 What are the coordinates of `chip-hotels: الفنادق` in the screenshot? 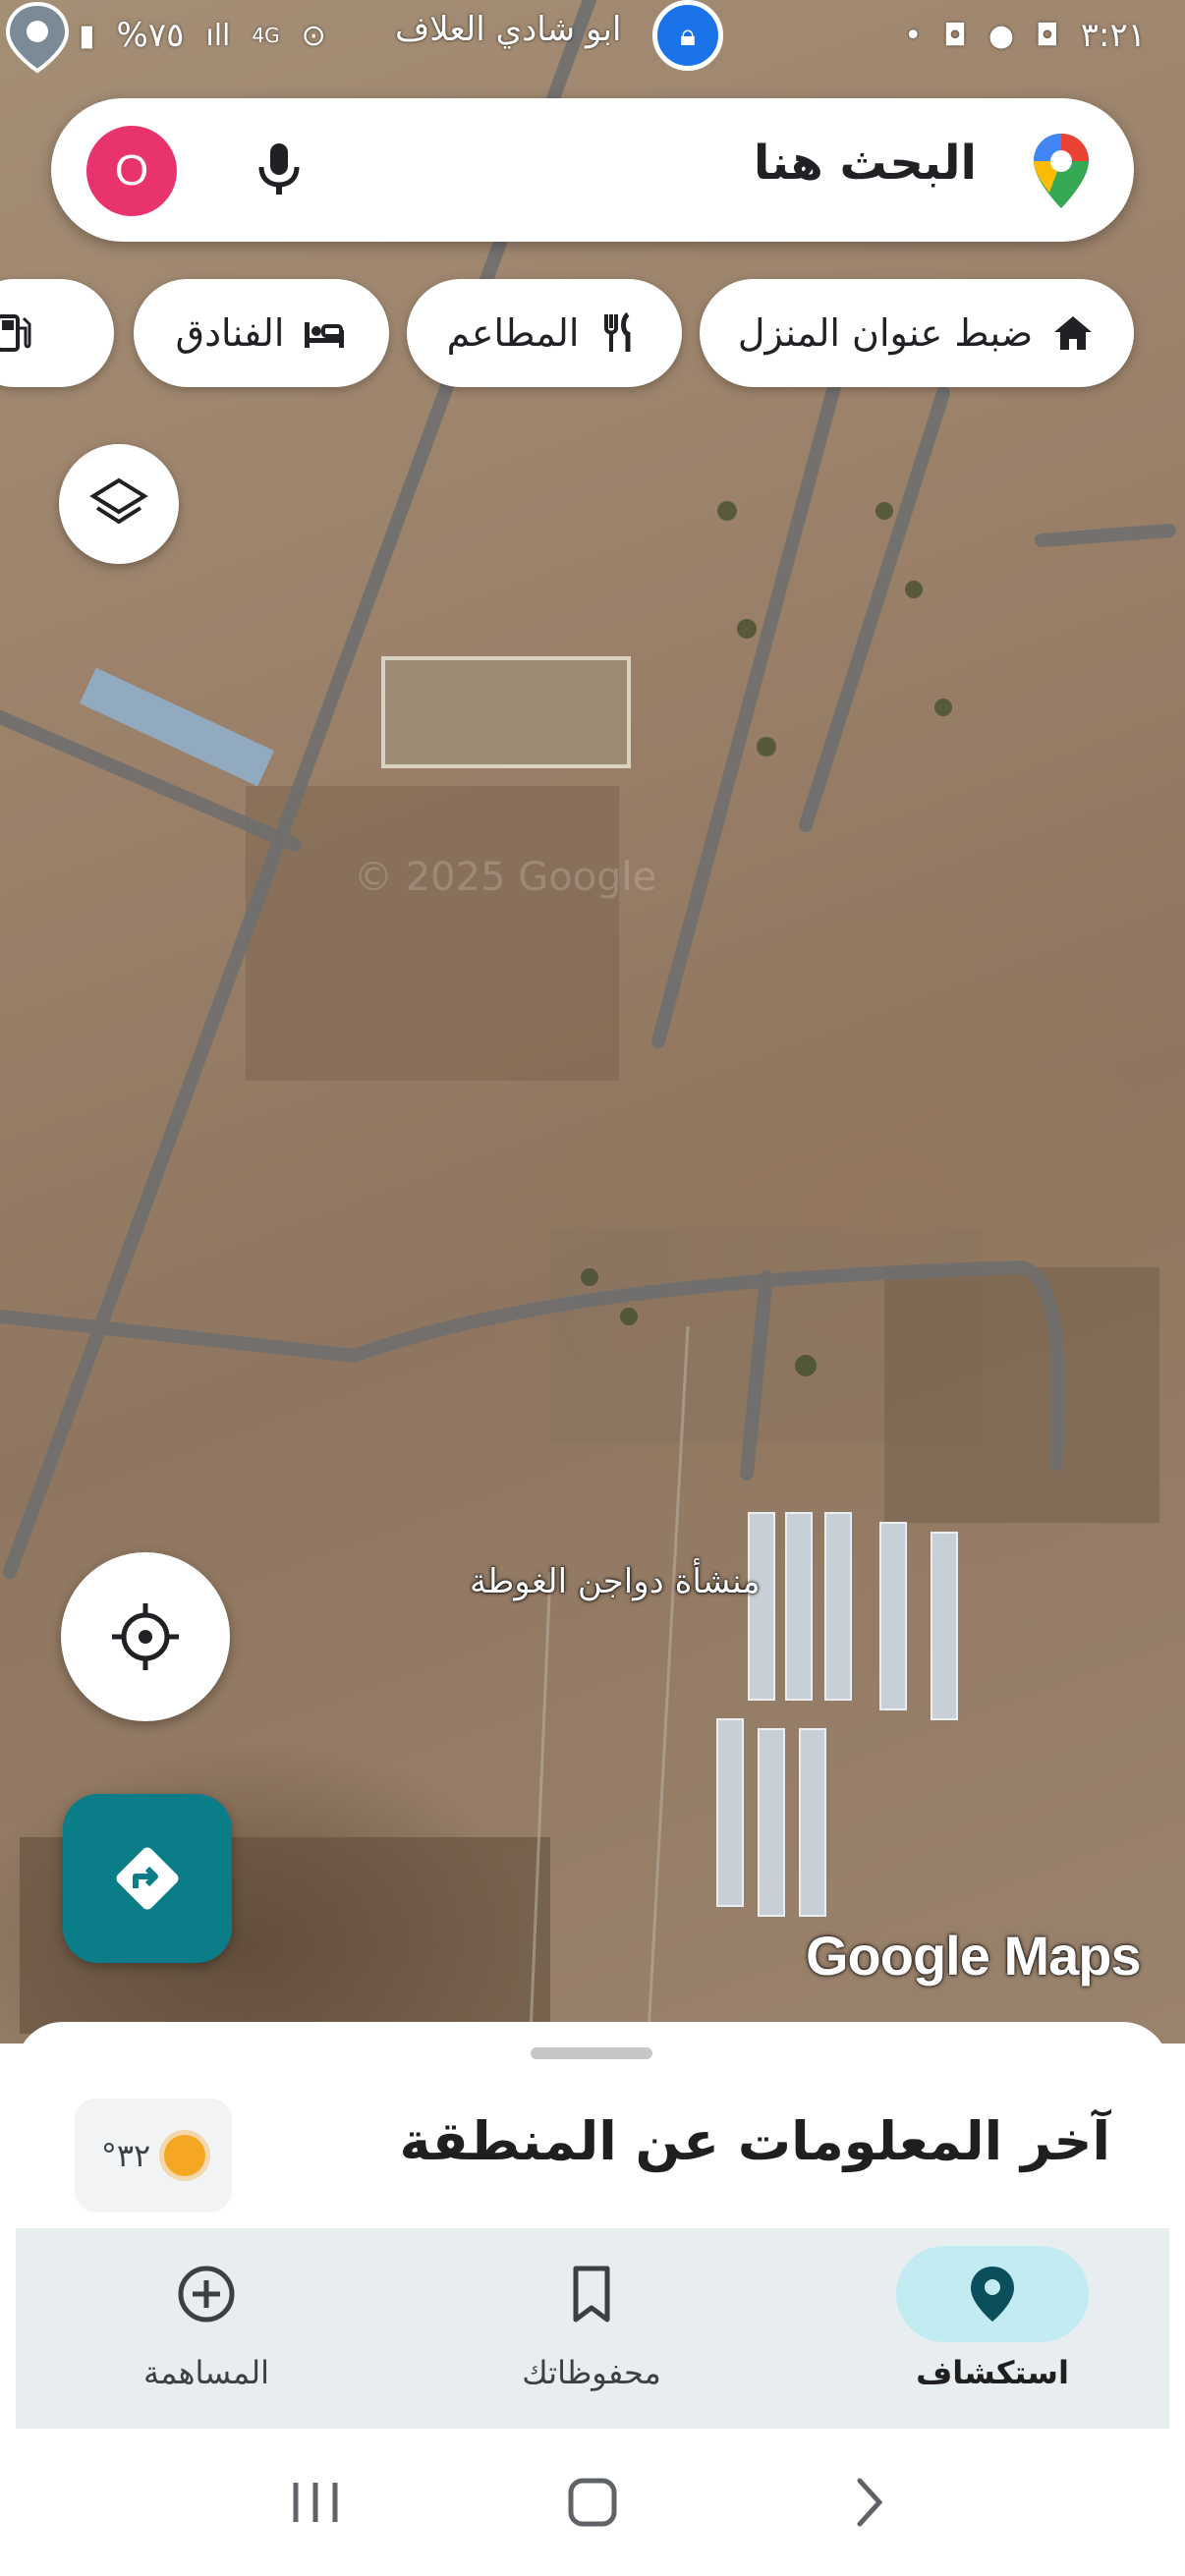 It's located at (261, 333).